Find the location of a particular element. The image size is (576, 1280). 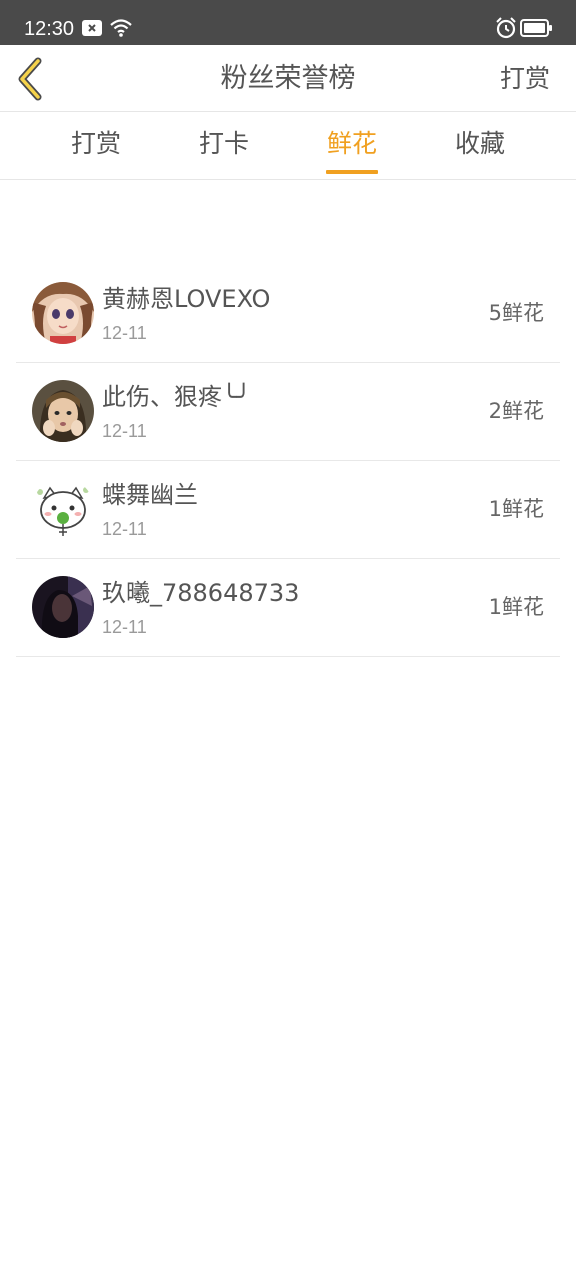

status-time: 12:30 is located at coordinates (49, 29).